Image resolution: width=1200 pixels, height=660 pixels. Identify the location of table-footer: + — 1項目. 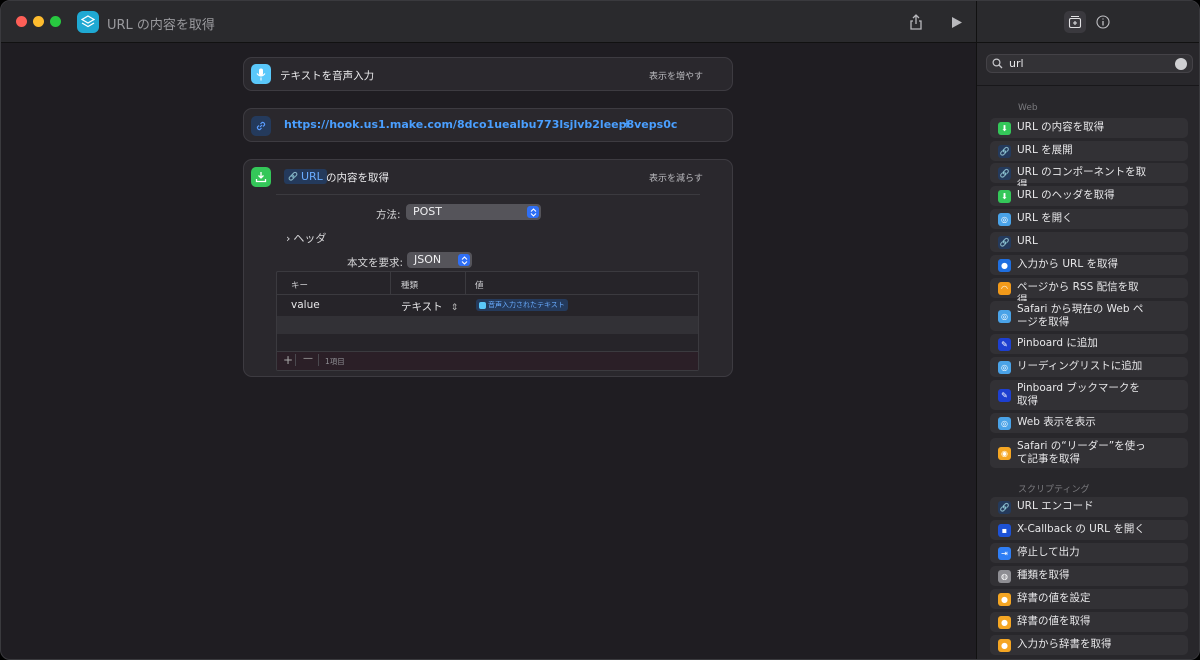
(487, 361).